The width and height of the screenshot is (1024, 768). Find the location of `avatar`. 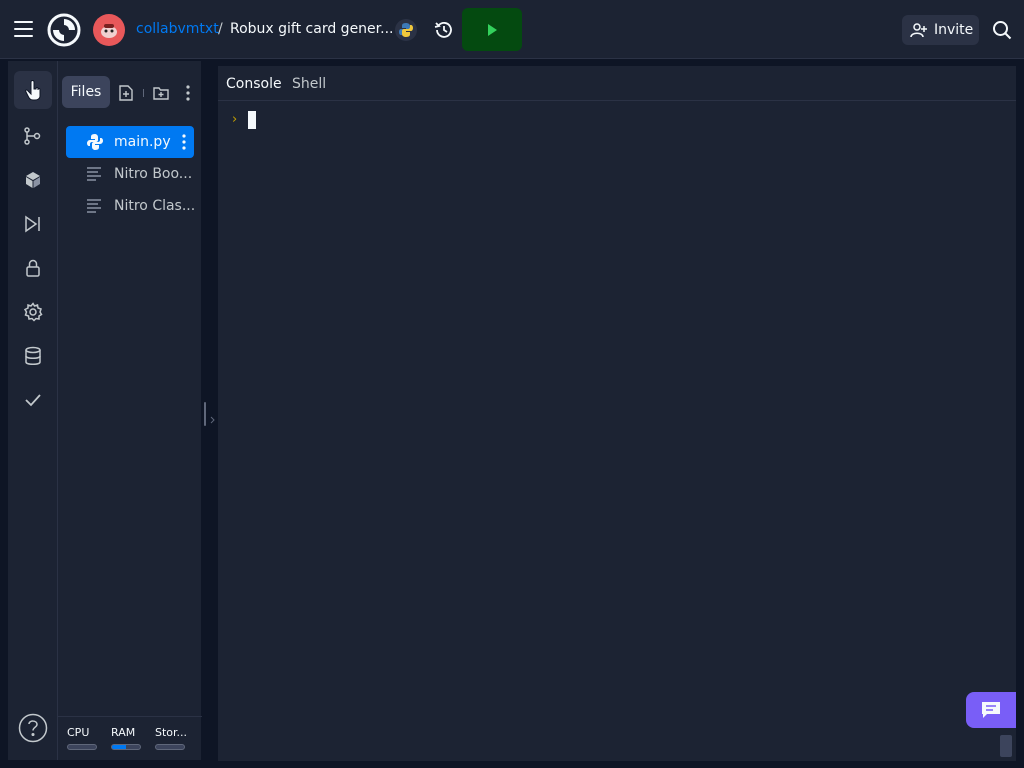

avatar is located at coordinates (109, 30).